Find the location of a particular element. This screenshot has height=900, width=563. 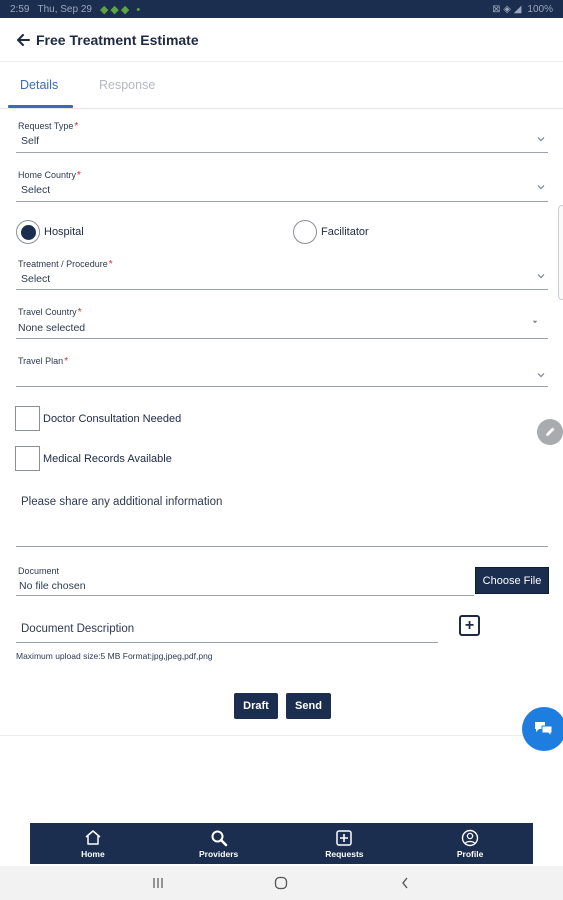

status-date: Thu, Sep 29 is located at coordinates (64, 9).